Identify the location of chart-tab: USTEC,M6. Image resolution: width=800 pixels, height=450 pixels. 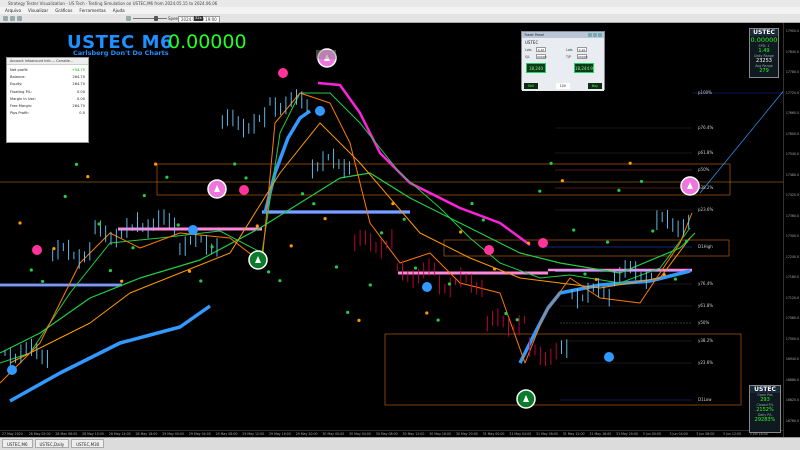
(17, 443).